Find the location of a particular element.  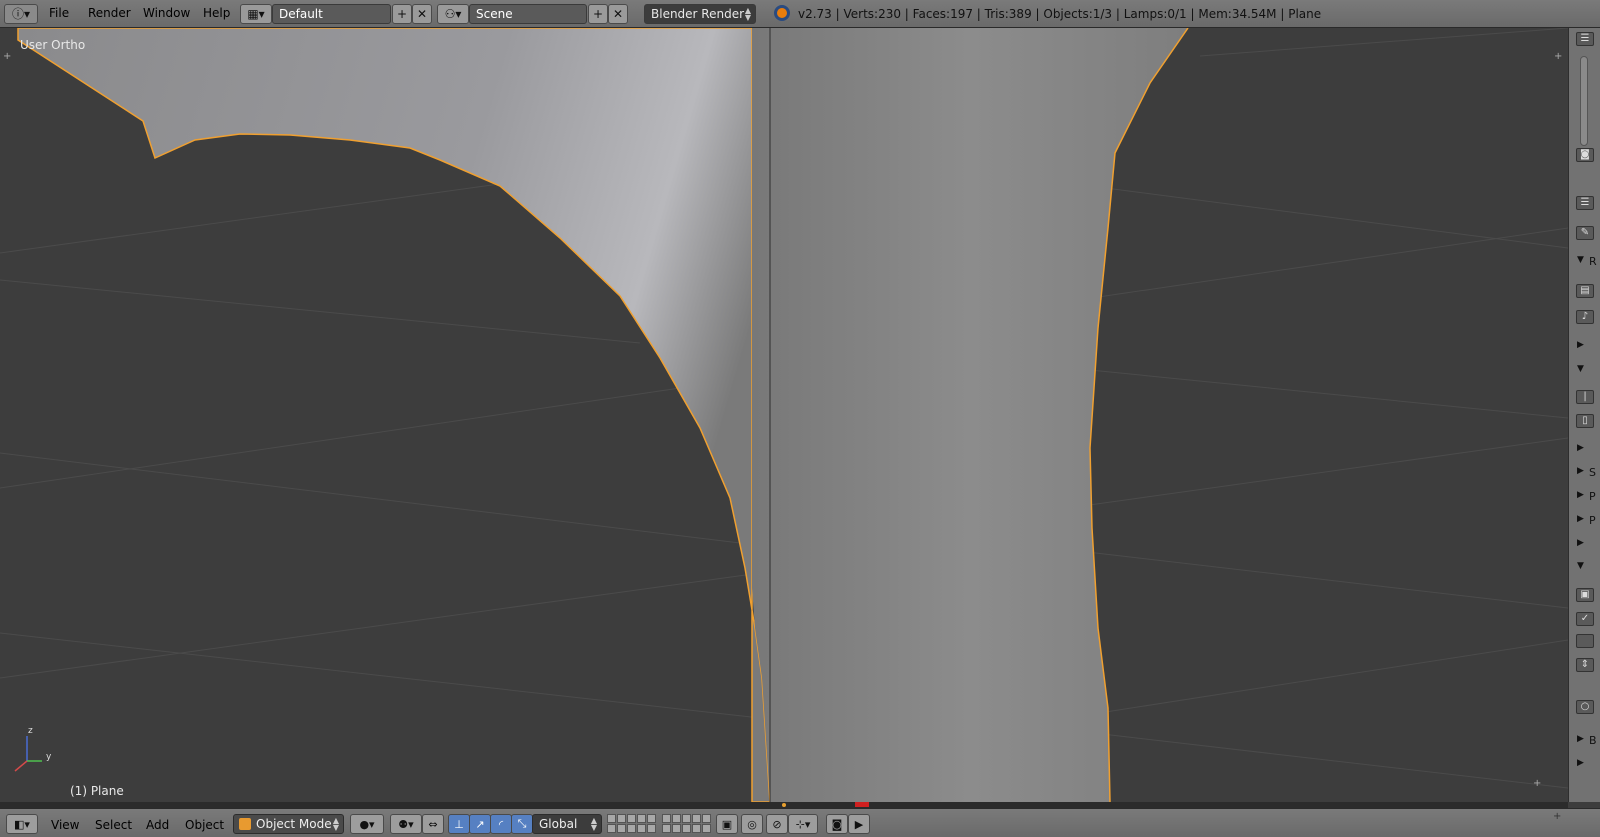

axis-y-label: y is located at coordinates (49, 757).